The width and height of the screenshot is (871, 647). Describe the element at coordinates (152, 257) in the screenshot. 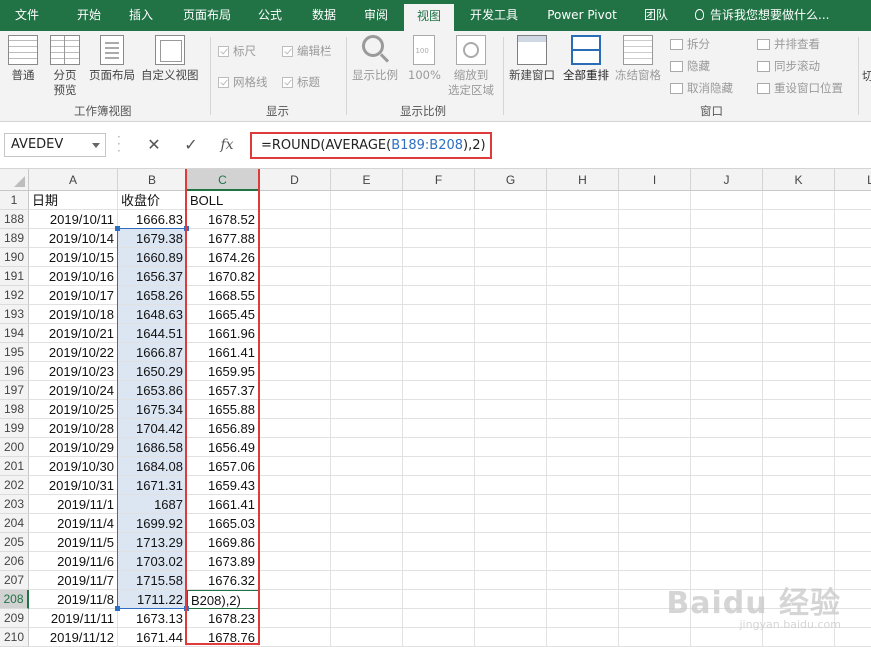

I see `close-price-cell: 1660.89` at that location.